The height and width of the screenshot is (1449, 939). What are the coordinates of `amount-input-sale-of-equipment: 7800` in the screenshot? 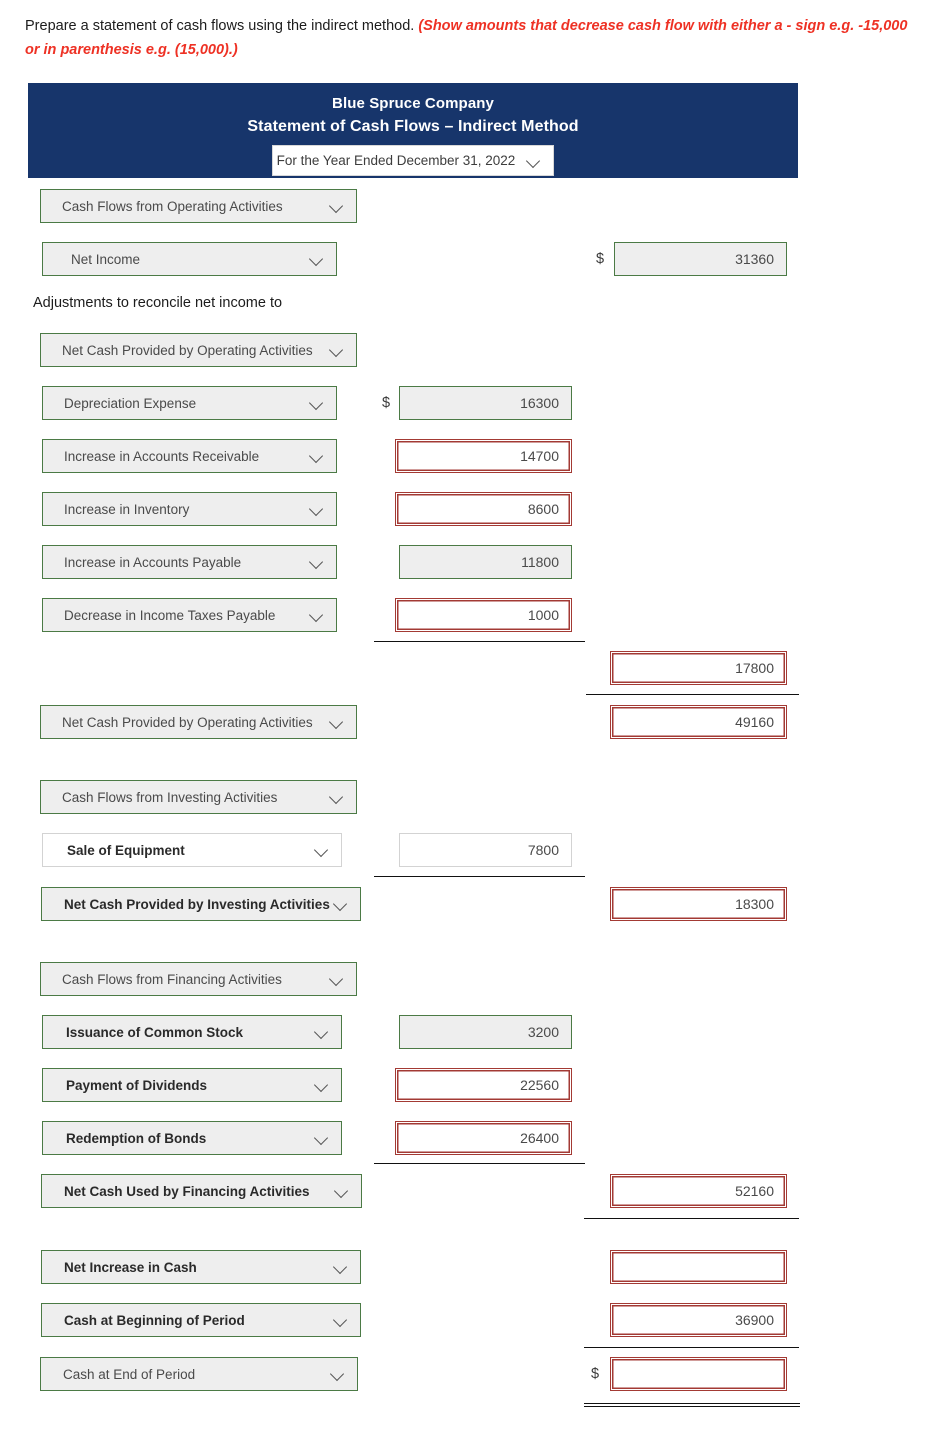 It's located at (485, 850).